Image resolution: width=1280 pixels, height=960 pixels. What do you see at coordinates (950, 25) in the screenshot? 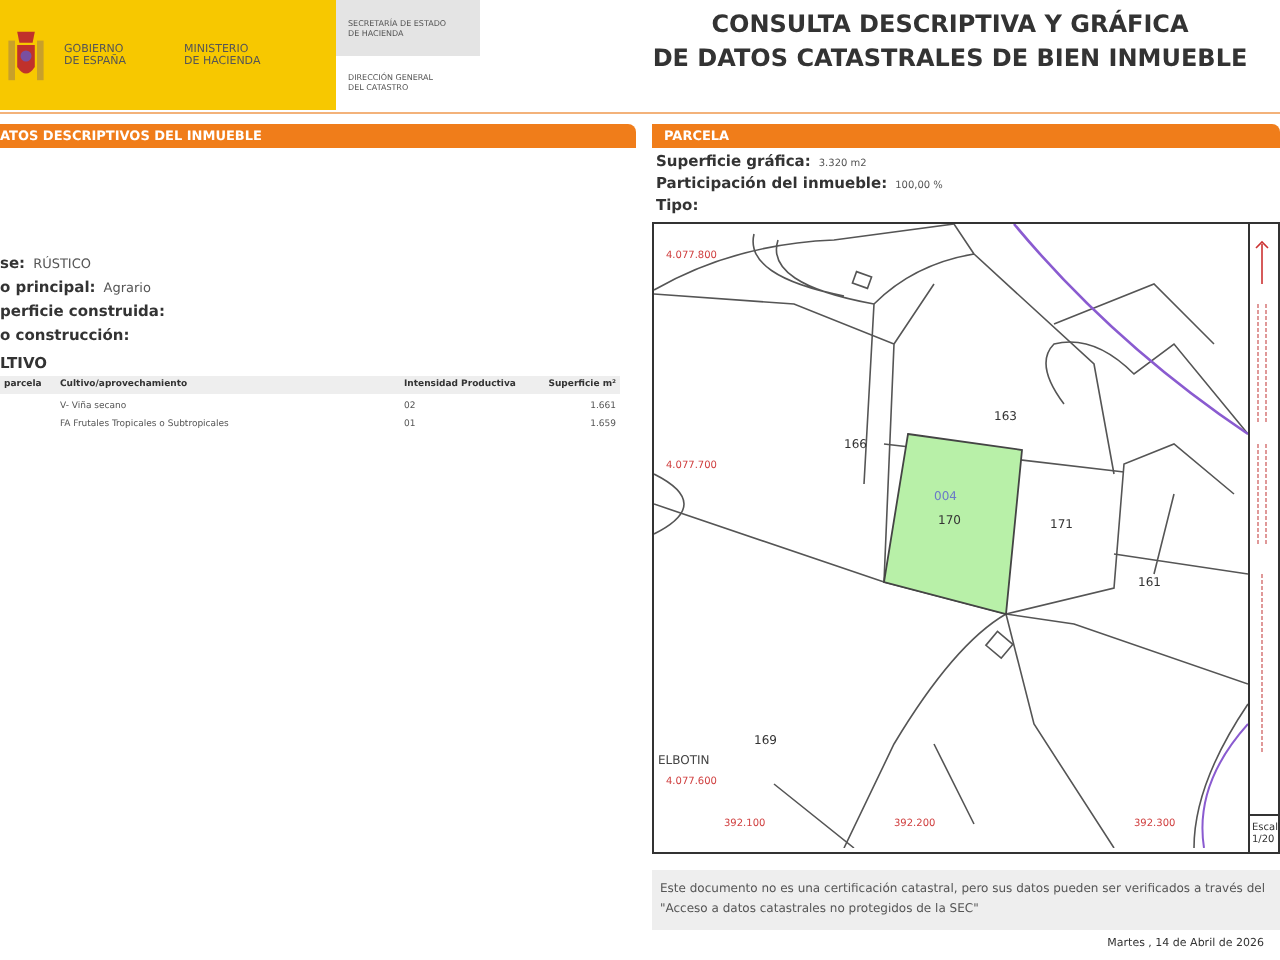
I see `document-title: CONSULTA DESCRIPTIVA Y GRÁFICA` at bounding box center [950, 25].